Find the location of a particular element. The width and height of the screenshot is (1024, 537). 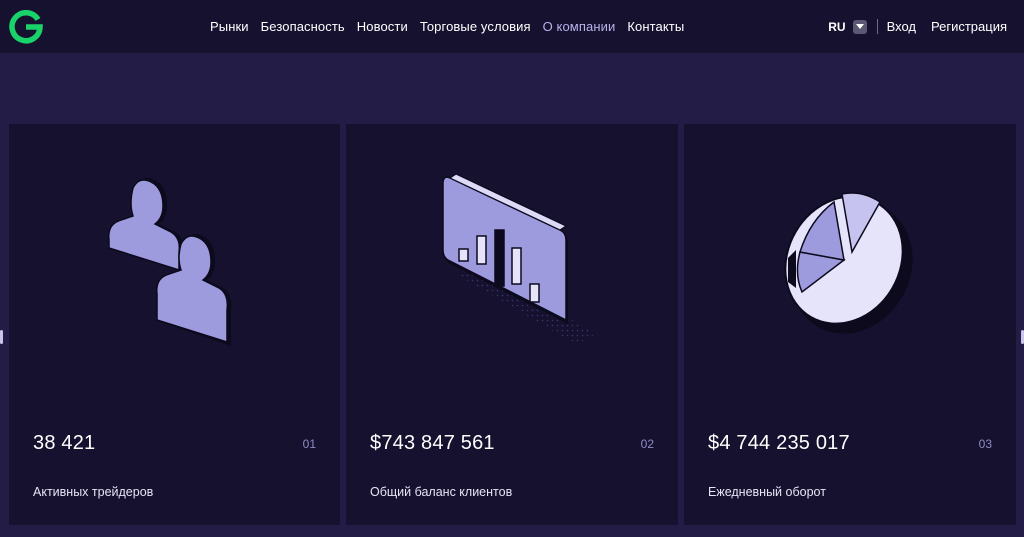

carousel-prev-handle is located at coordinates (1, 337).